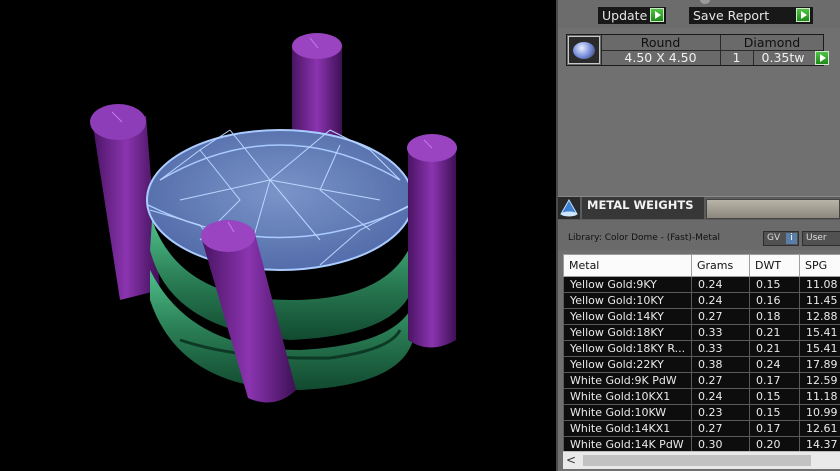 The height and width of the screenshot is (471, 840). I want to click on cell-metal: Yellow Gold:22KY, so click(627, 364).